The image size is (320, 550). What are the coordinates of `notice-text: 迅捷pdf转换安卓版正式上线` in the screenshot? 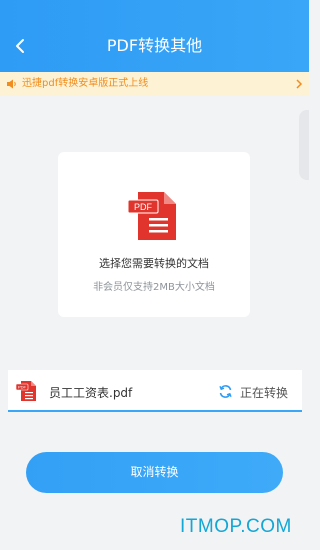 It's located at (85, 83).